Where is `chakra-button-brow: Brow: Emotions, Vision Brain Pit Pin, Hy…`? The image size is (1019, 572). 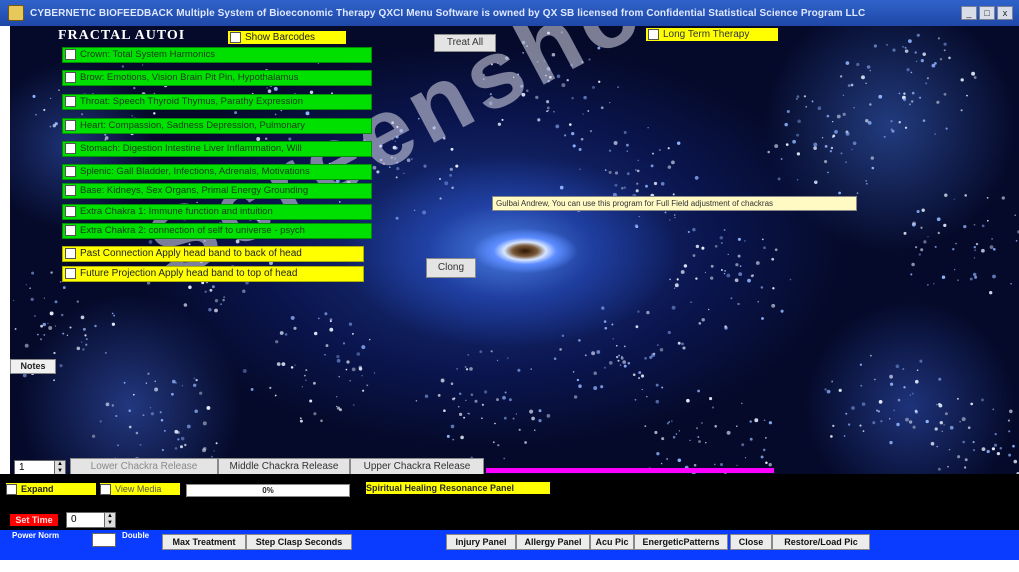
chakra-button-brow: Brow: Emotions, Vision Brain Pit Pin, Hy… is located at coordinates (217, 78).